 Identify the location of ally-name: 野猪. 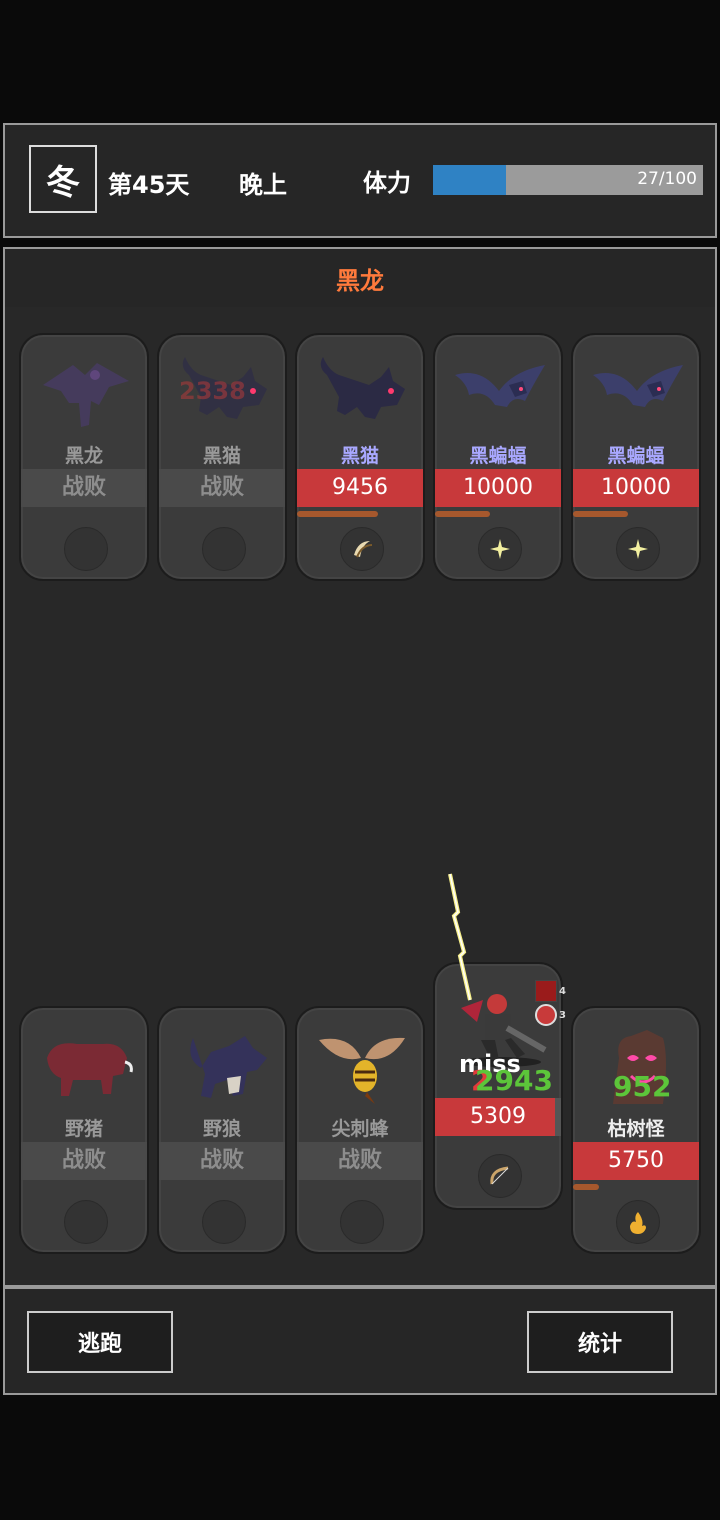
(83, 1129).